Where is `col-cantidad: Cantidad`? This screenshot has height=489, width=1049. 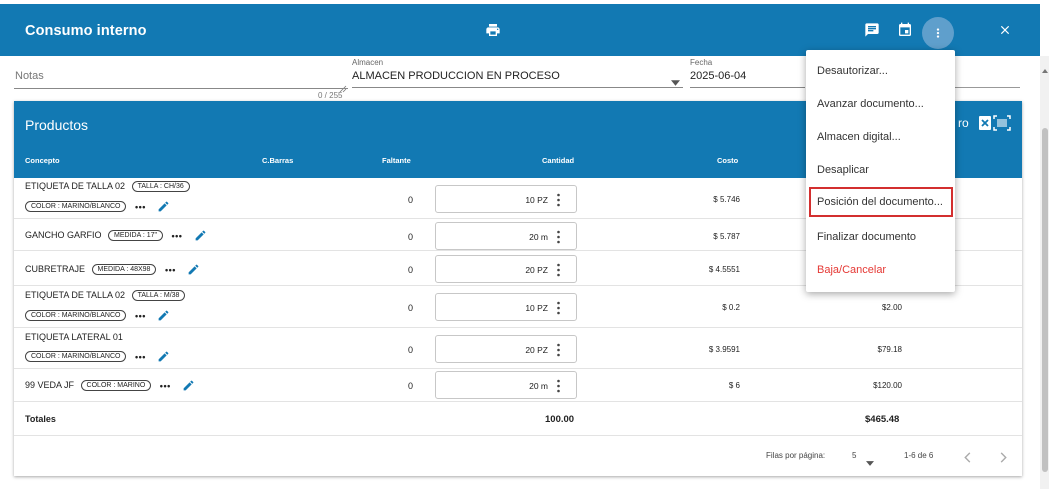
col-cantidad: Cantidad is located at coordinates (558, 160).